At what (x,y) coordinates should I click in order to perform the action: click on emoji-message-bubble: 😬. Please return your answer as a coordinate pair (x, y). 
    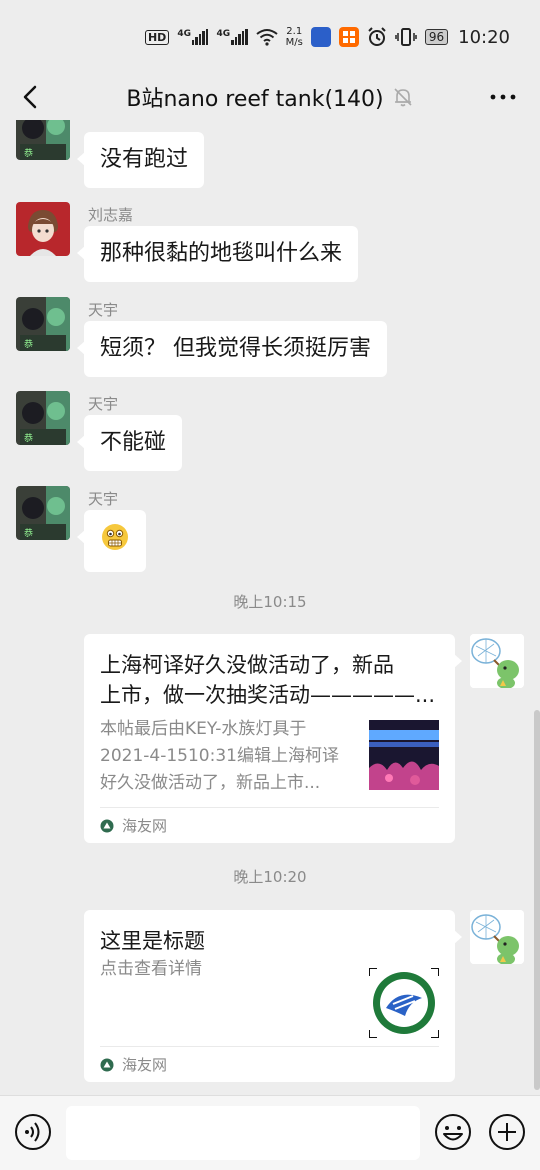
    Looking at the image, I should click on (111, 541).